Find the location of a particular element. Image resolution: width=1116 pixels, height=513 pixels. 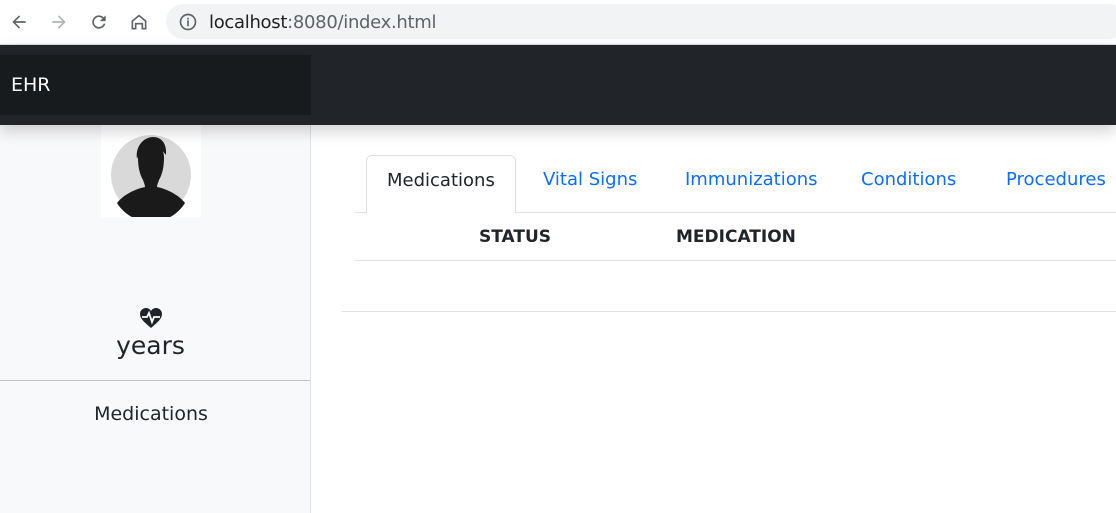

table-header-row: STATUS MEDICATION is located at coordinates (735, 237).